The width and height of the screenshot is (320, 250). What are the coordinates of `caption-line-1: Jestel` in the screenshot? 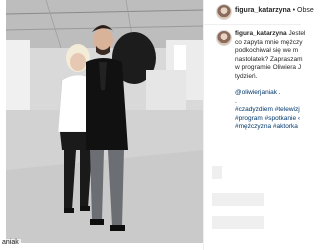 It's located at (296, 33).